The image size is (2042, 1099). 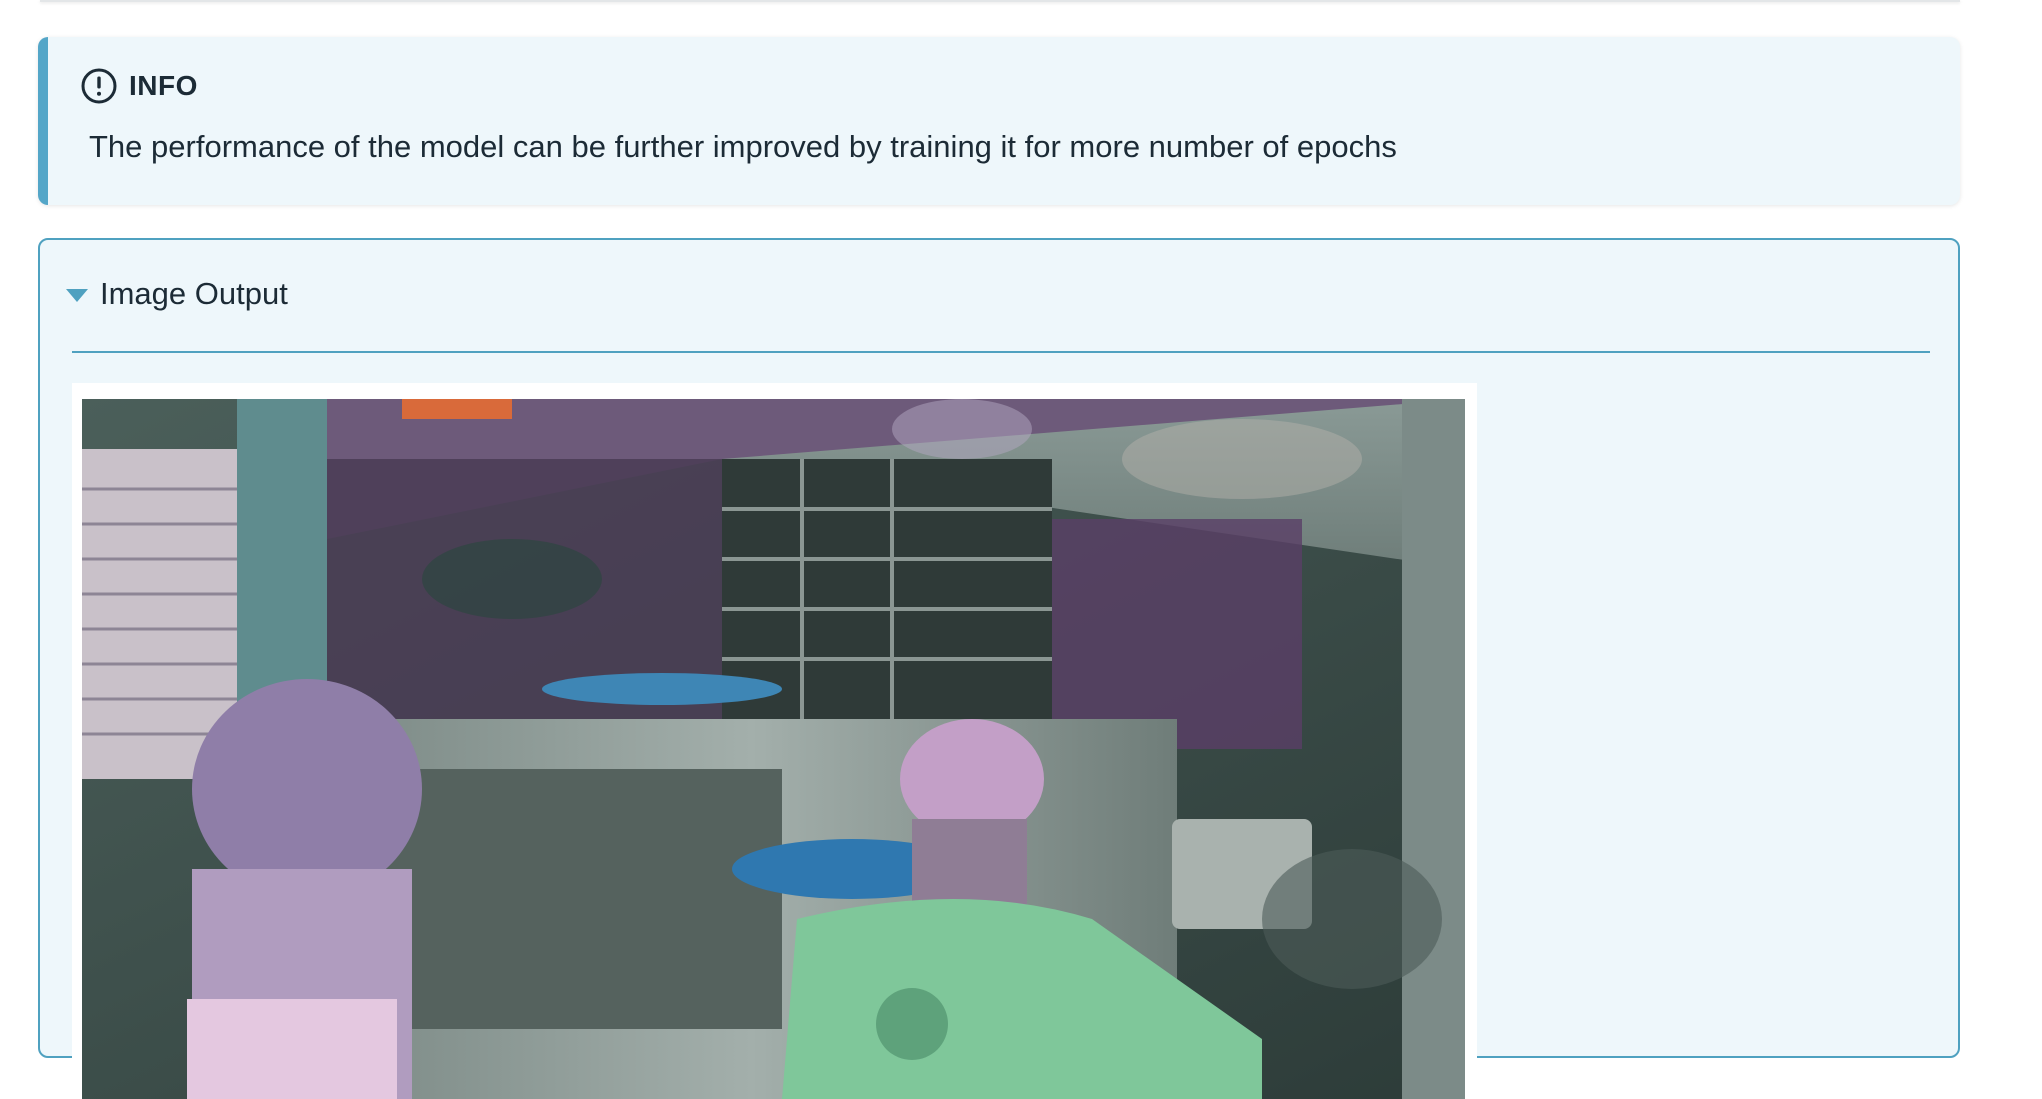 I want to click on admonition-heading: INFO, so click(x=139, y=86).